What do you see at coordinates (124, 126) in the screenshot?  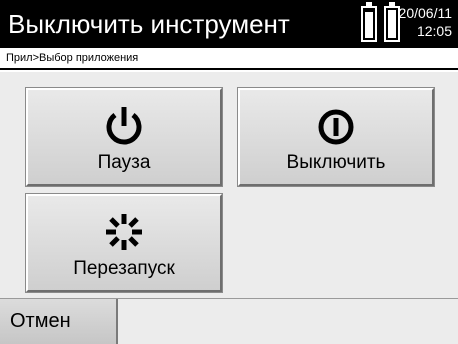 I see `power-icon` at bounding box center [124, 126].